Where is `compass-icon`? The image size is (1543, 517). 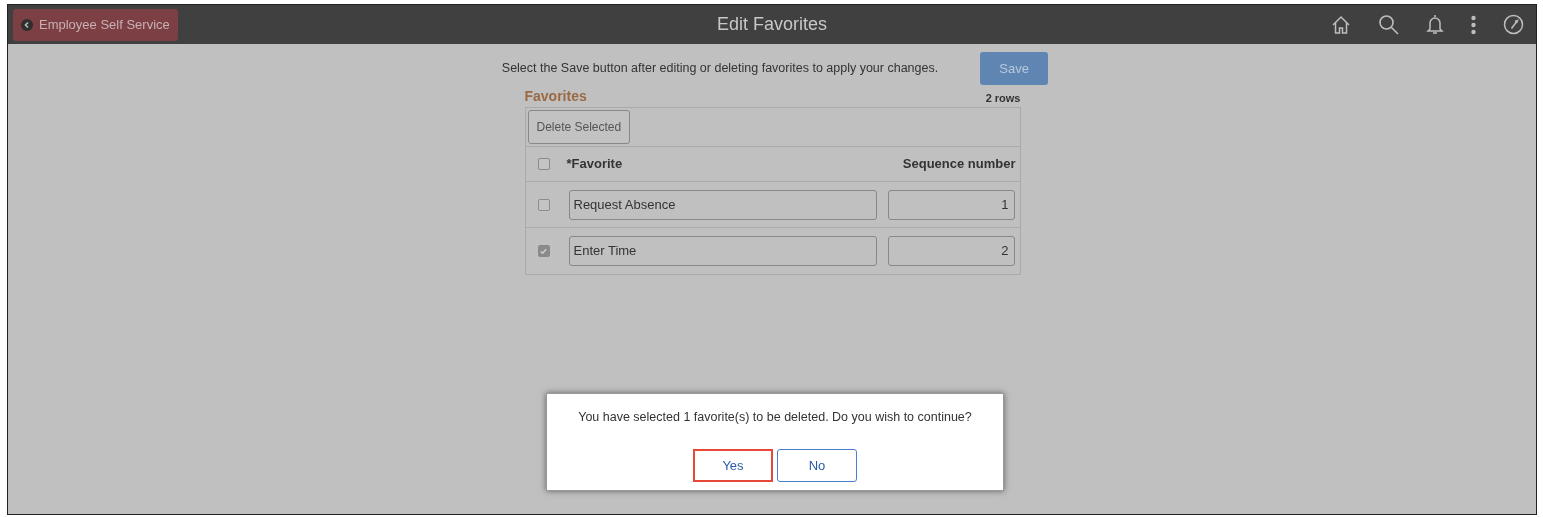
compass-icon is located at coordinates (1513, 24).